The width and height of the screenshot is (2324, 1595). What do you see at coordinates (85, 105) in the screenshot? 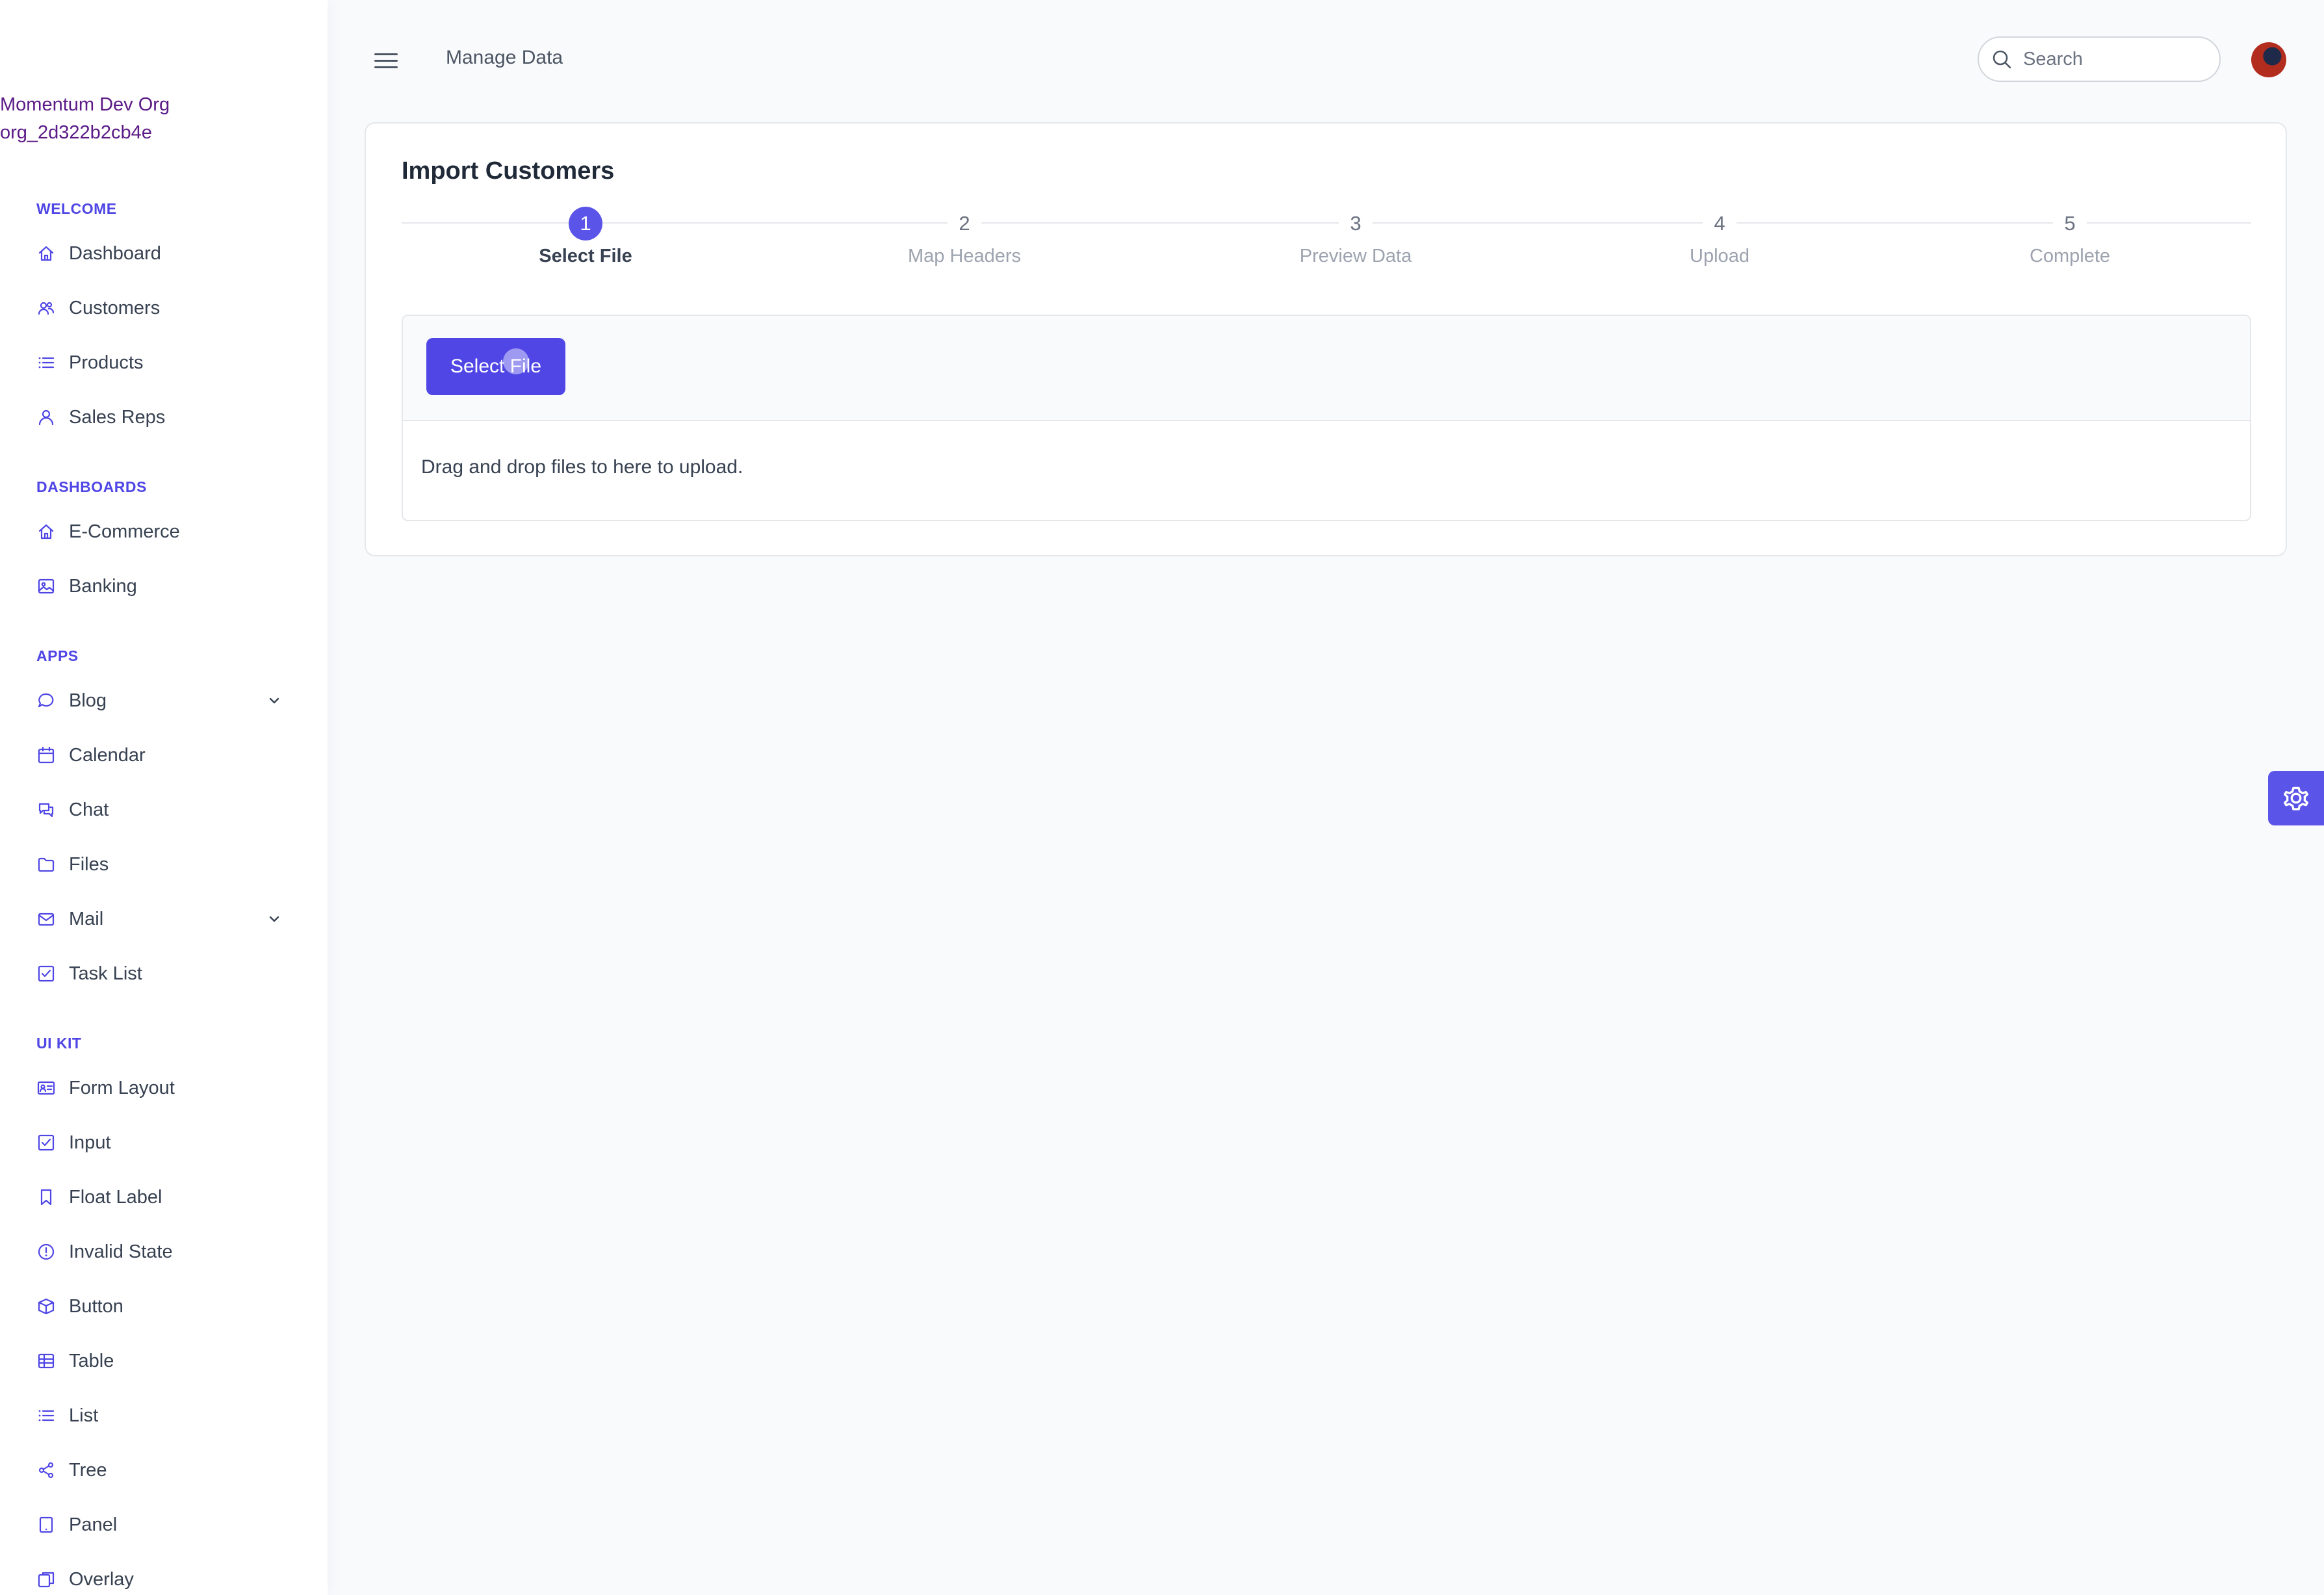
I see `org-name: Momentum Dev Org` at bounding box center [85, 105].